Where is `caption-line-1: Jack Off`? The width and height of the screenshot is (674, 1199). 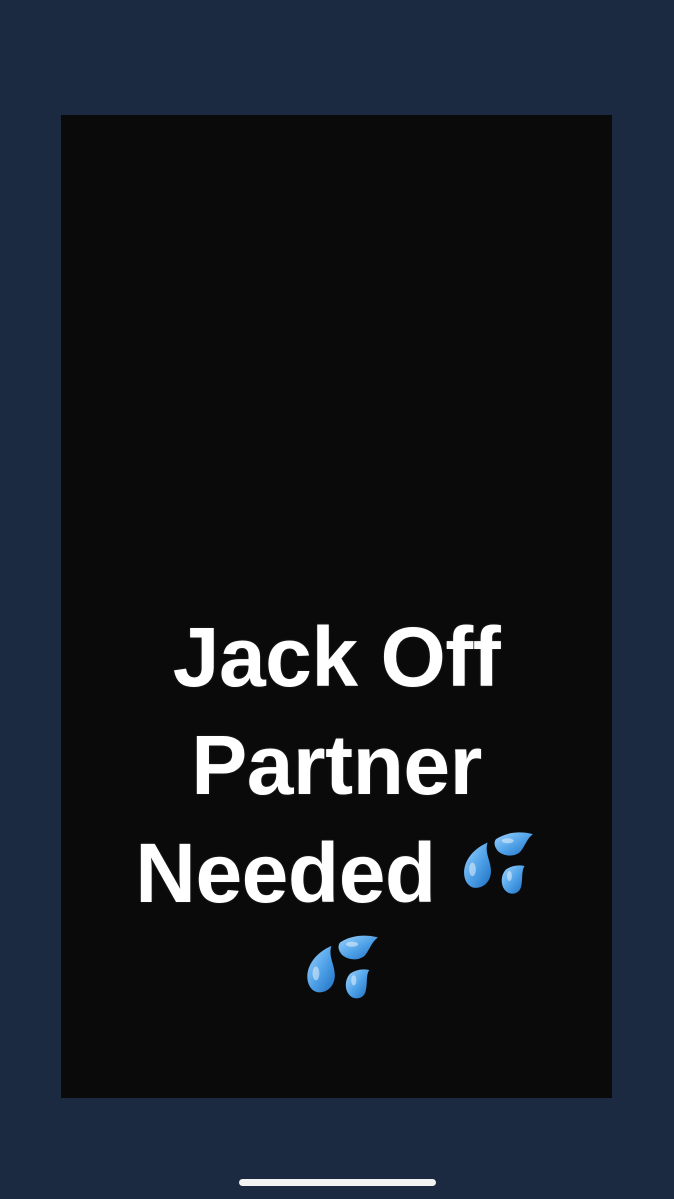
caption-line-1: Jack Off is located at coordinates (336, 657).